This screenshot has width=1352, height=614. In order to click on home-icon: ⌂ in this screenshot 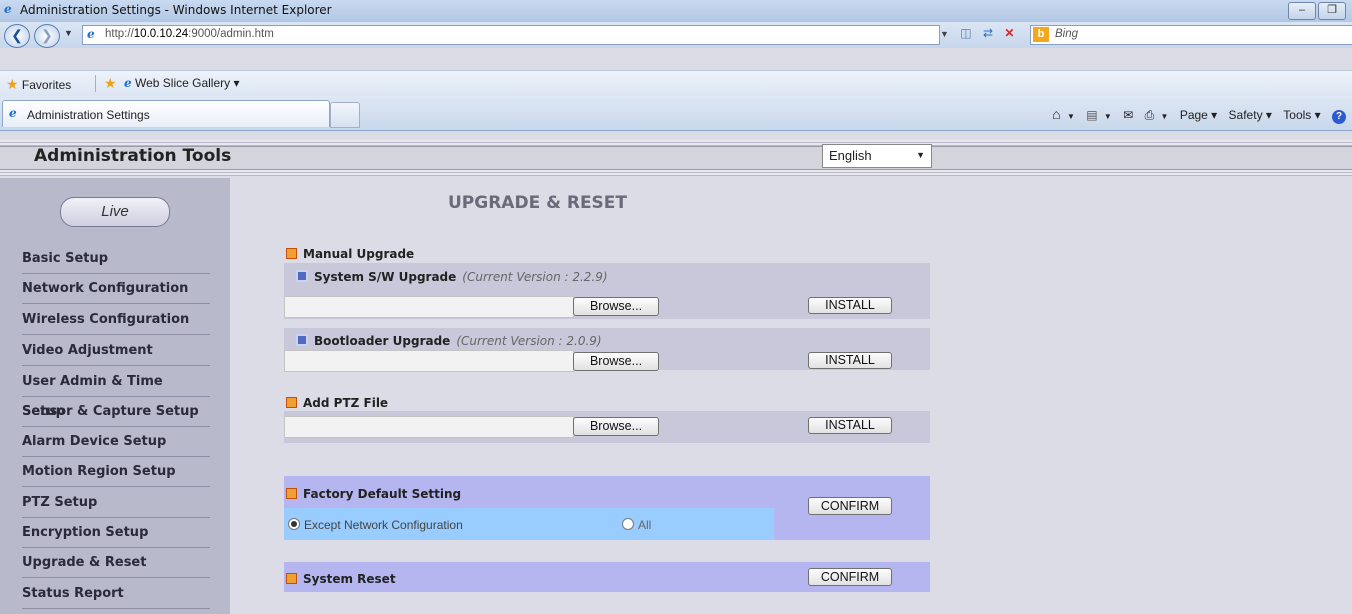, I will do `click(1056, 114)`.